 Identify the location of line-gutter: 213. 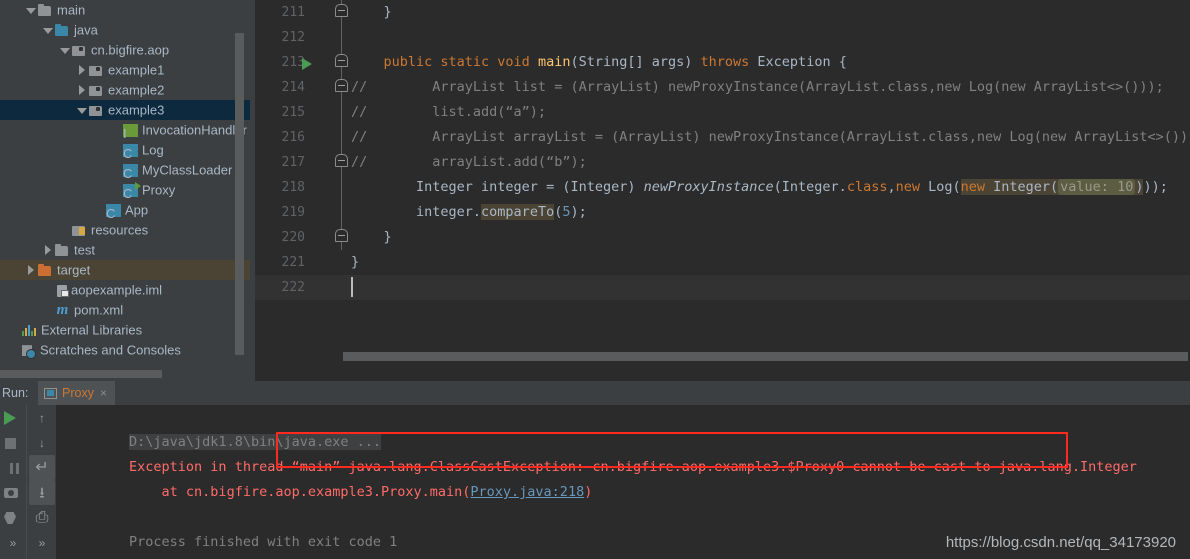
(294, 62).